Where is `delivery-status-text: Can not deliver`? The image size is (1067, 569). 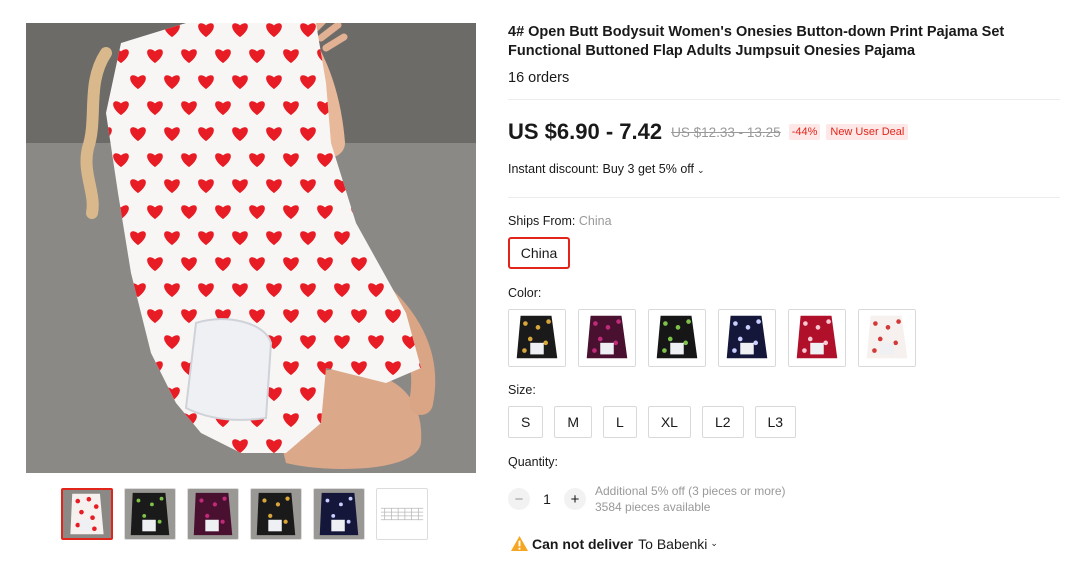 delivery-status-text: Can not deliver is located at coordinates (583, 543).